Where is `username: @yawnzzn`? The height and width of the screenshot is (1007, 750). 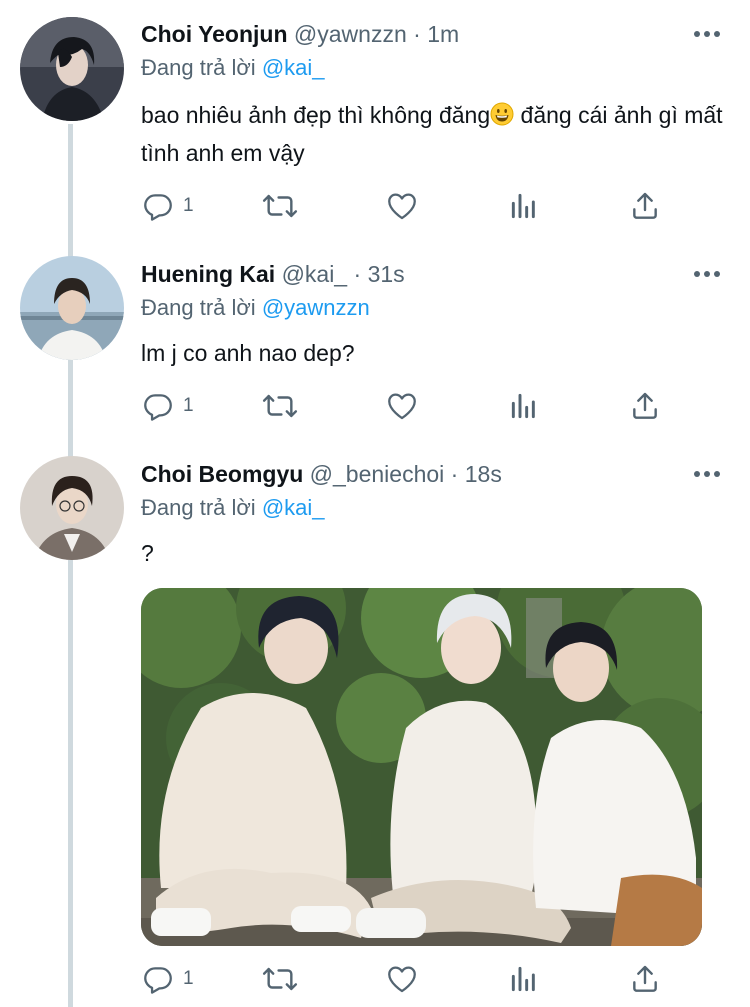 username: @yawnzzn is located at coordinates (350, 34).